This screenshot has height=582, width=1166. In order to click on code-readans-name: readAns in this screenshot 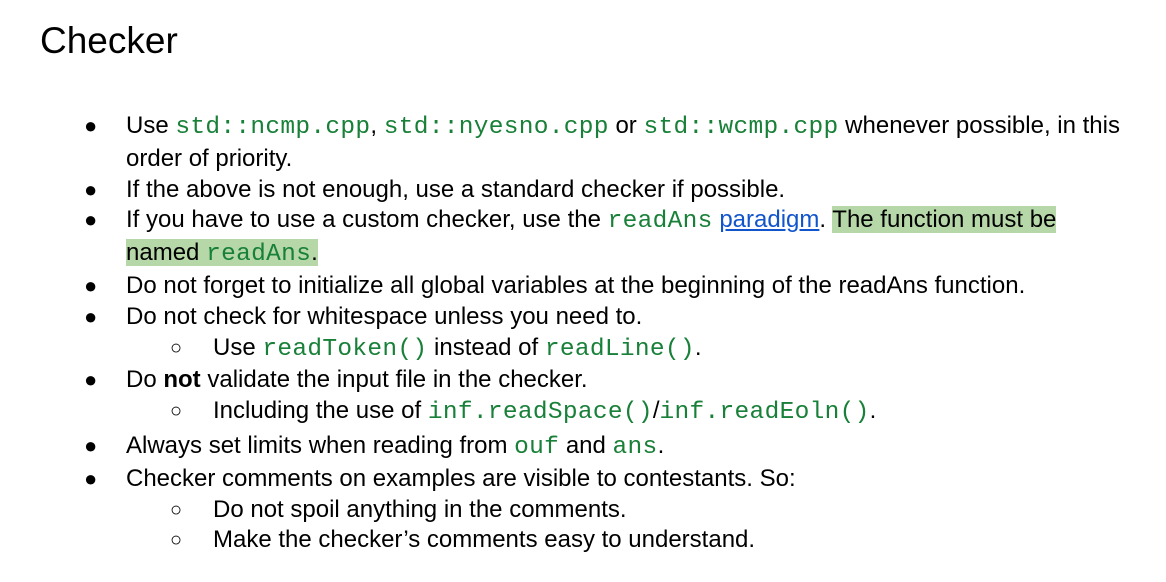, I will do `click(259, 255)`.